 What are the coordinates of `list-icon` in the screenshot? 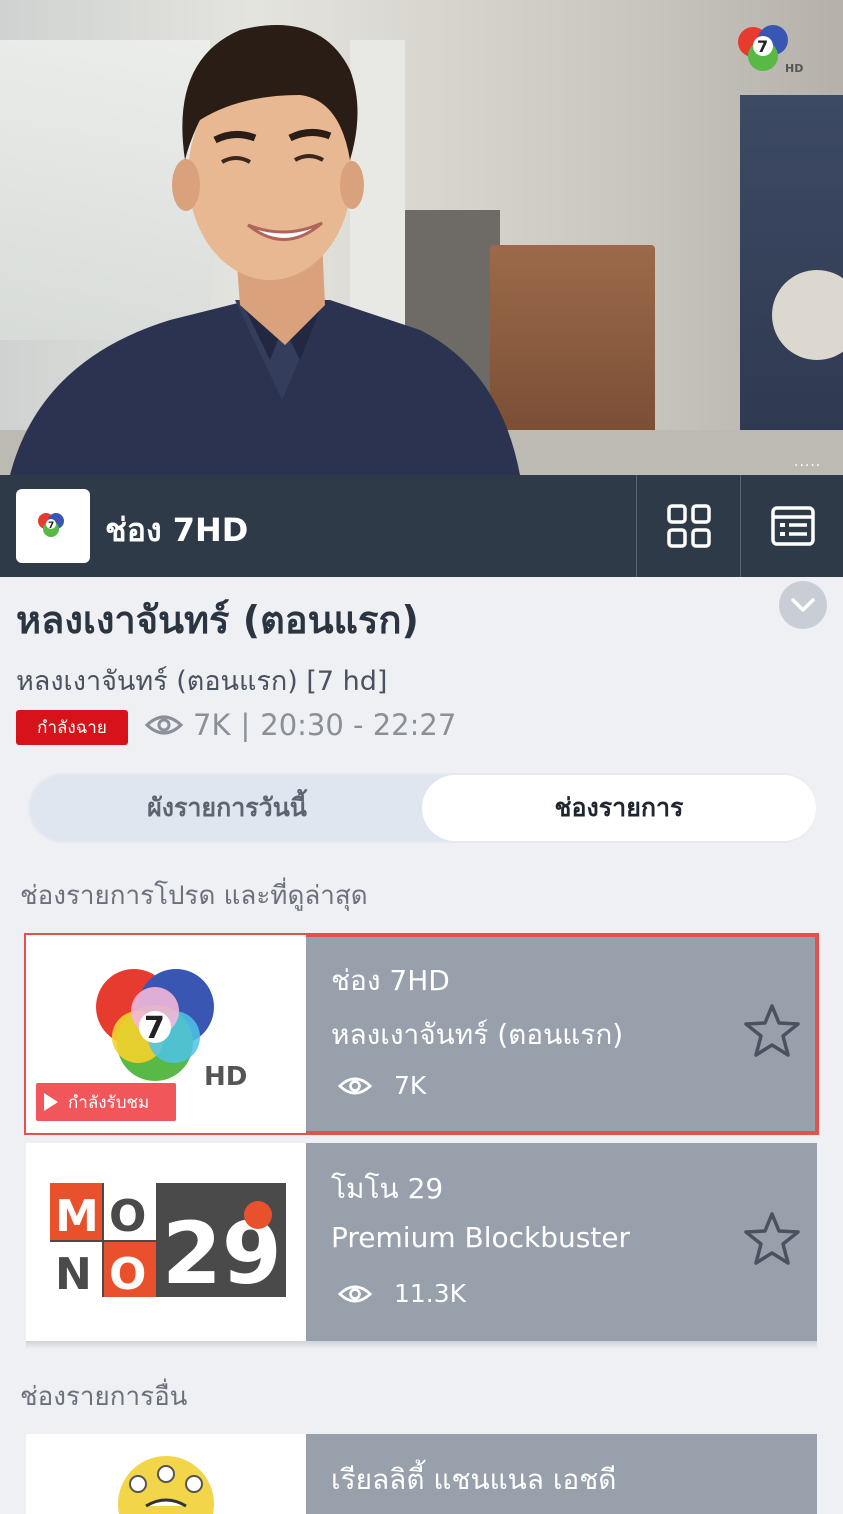 It's located at (792, 526).